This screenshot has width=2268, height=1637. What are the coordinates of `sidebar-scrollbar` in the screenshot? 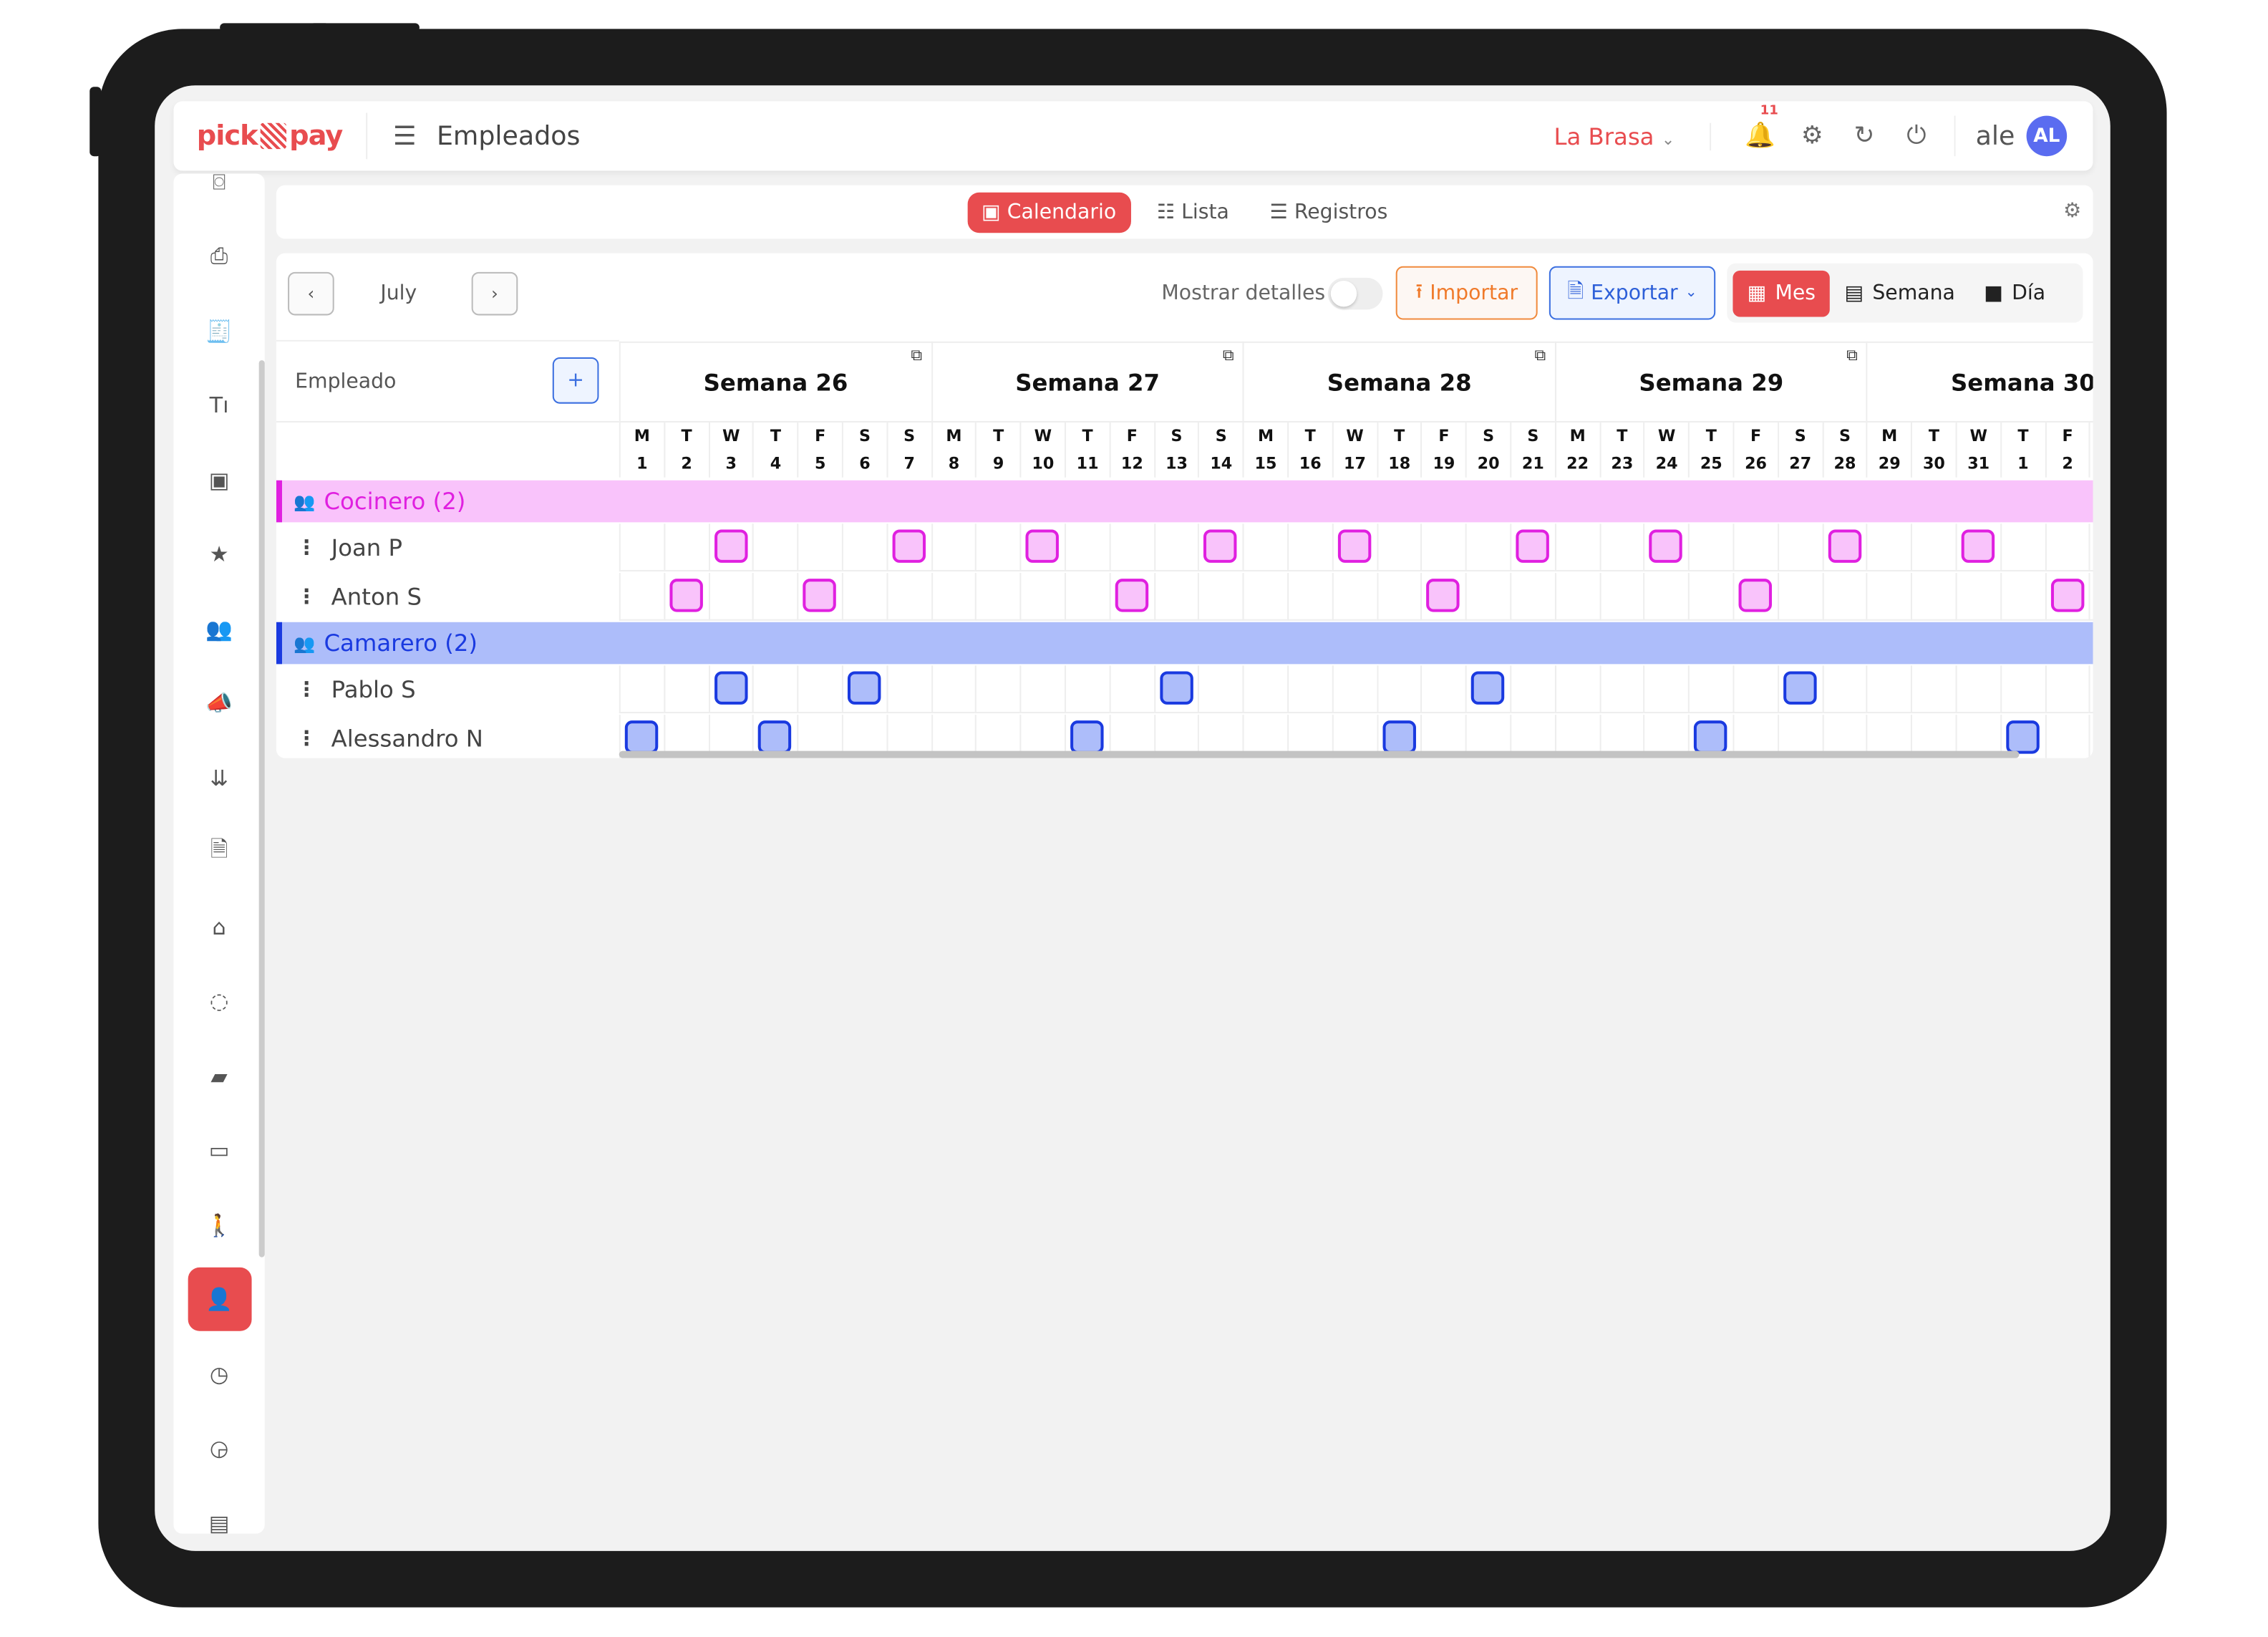 It's located at (261, 808).